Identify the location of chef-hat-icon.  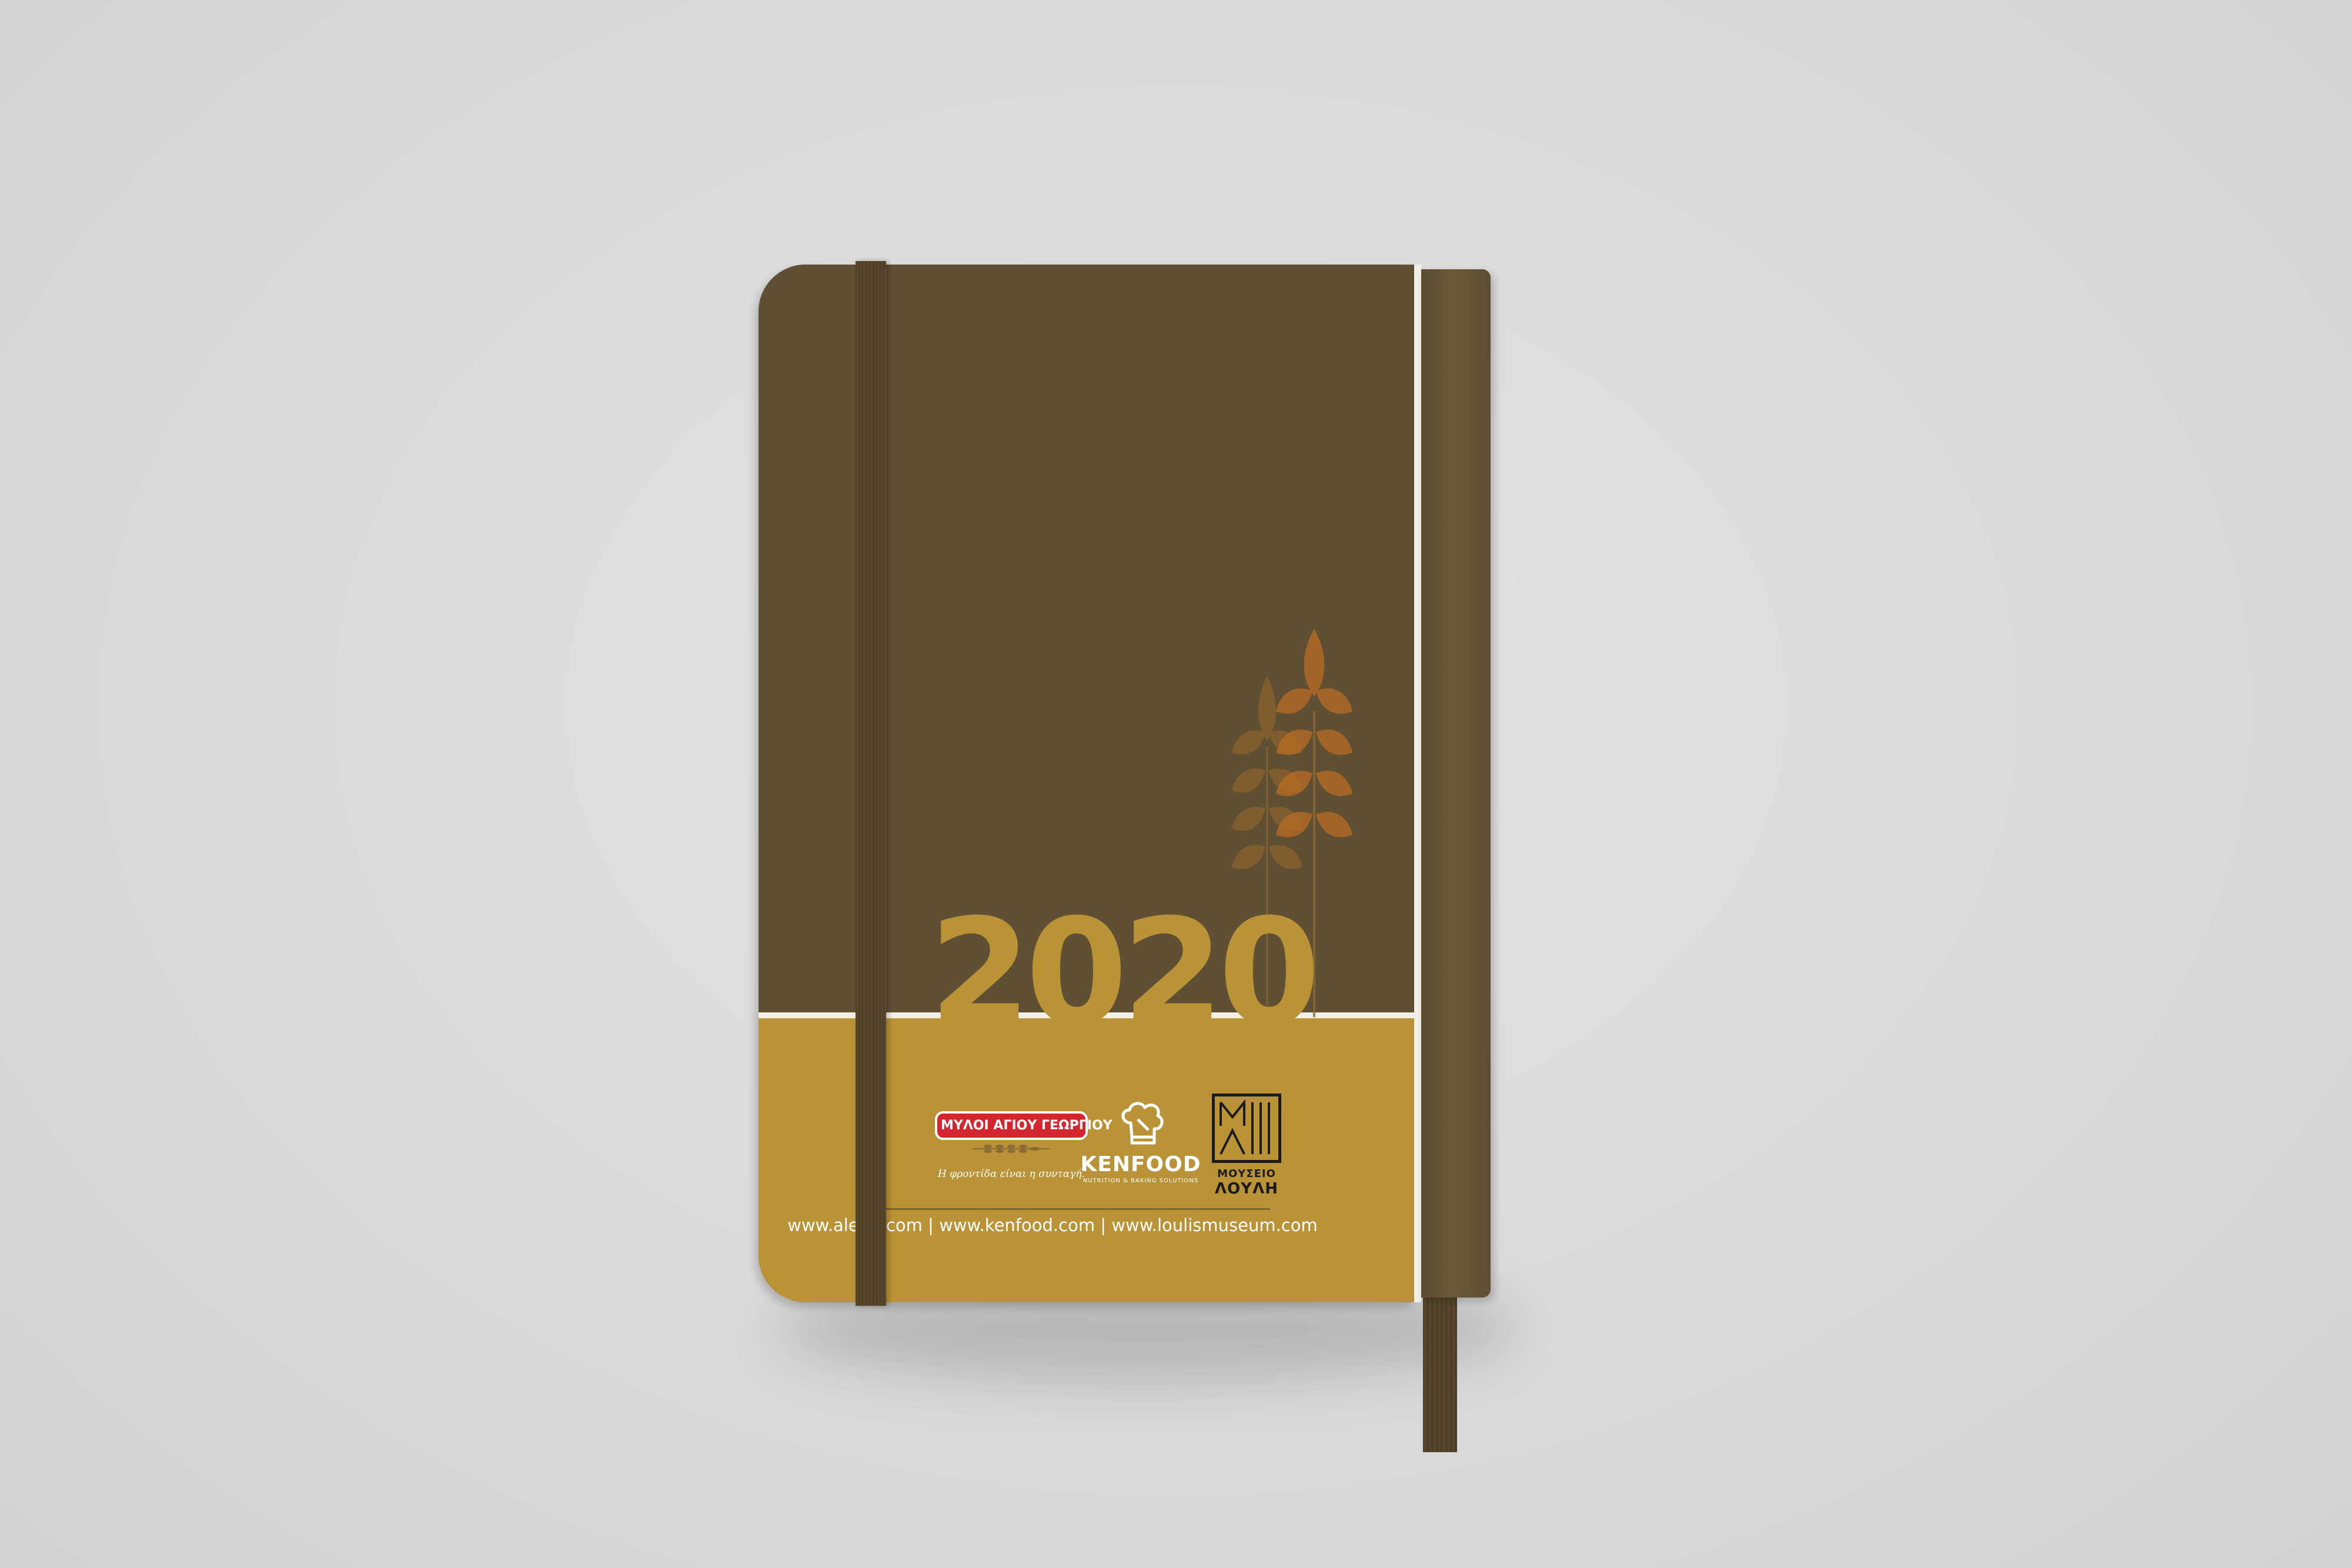
(1142, 1123).